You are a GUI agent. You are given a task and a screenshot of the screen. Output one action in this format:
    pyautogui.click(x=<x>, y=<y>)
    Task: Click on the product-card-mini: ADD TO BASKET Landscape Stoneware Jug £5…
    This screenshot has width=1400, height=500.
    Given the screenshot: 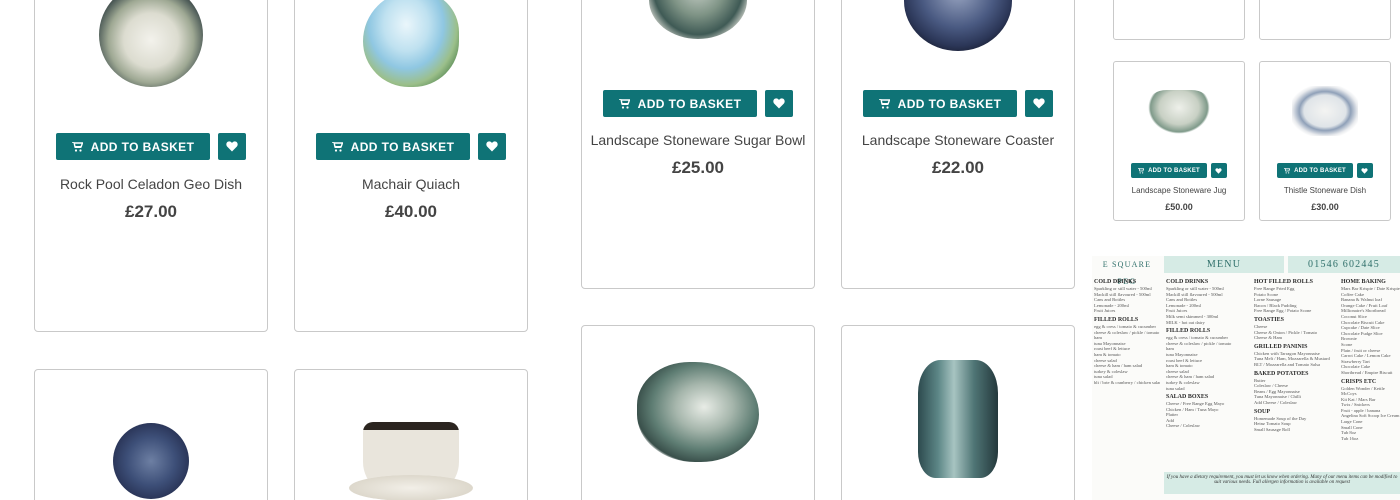 What is the action you would take?
    pyautogui.click(x=1179, y=141)
    